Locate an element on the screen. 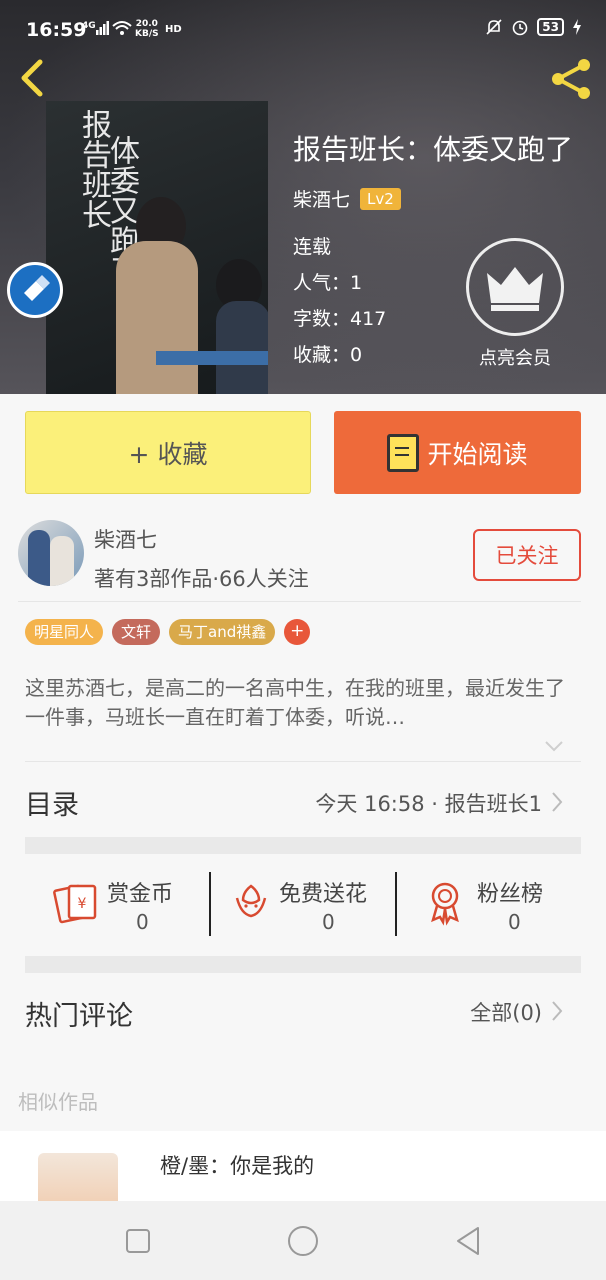  net-speed-value: 20.0 is located at coordinates (146, 24).